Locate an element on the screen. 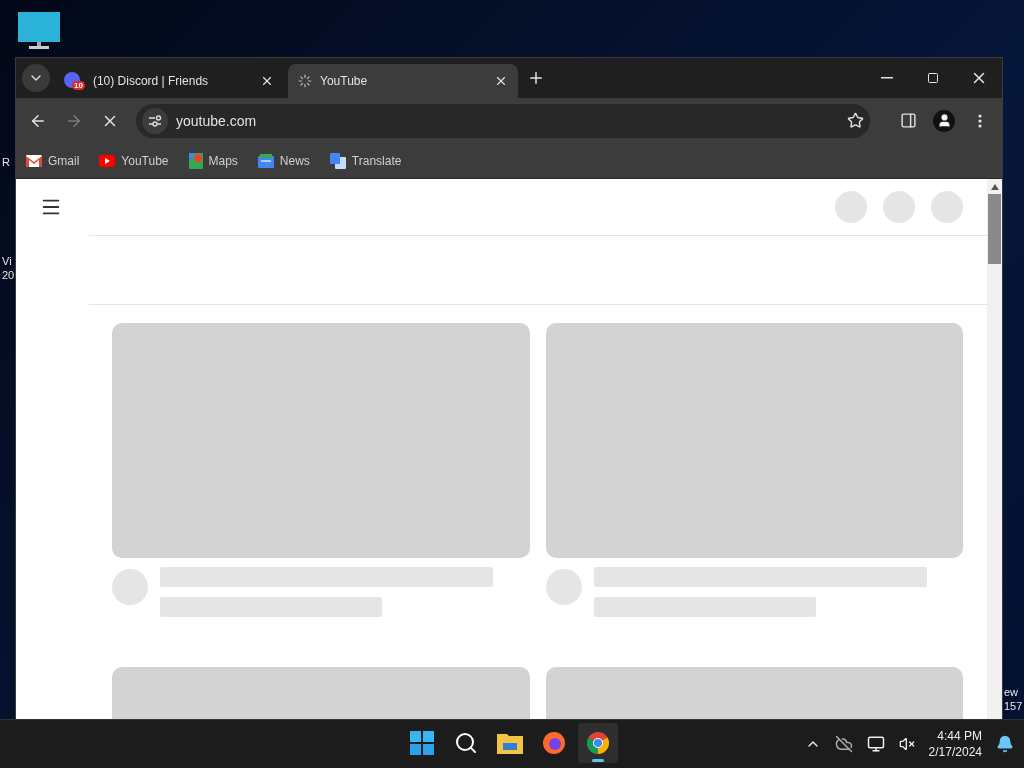  bookmark-link: Maps is located at coordinates (213, 160).